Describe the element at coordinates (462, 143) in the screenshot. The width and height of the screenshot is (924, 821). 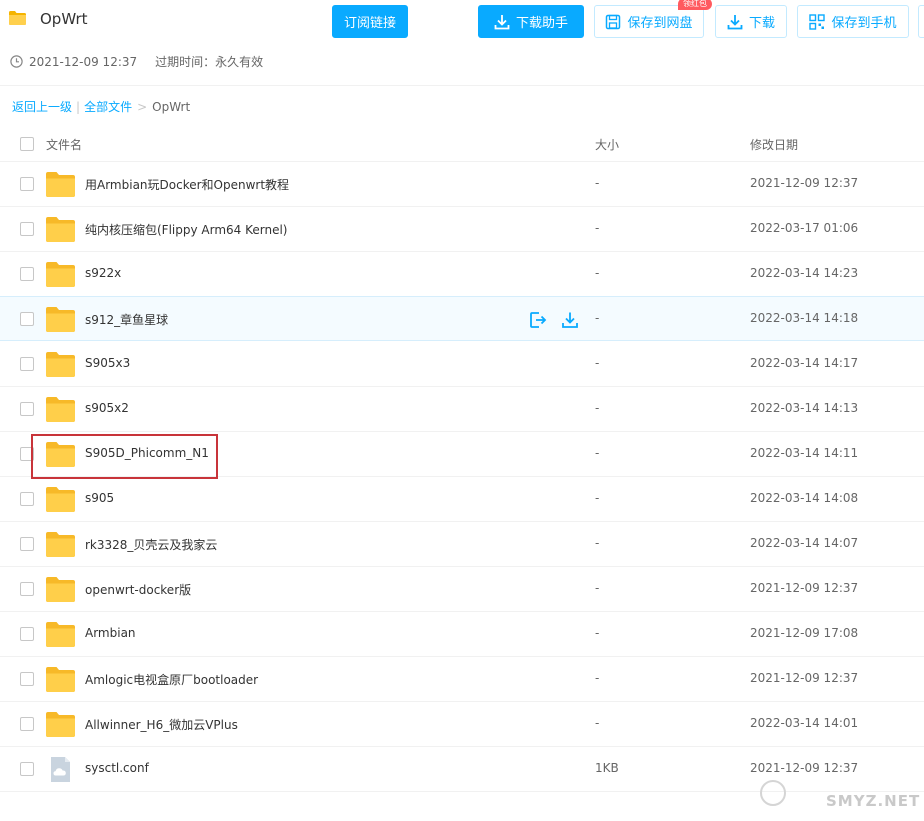
I see `file-table-header: 文件名 大小 修改日期` at that location.